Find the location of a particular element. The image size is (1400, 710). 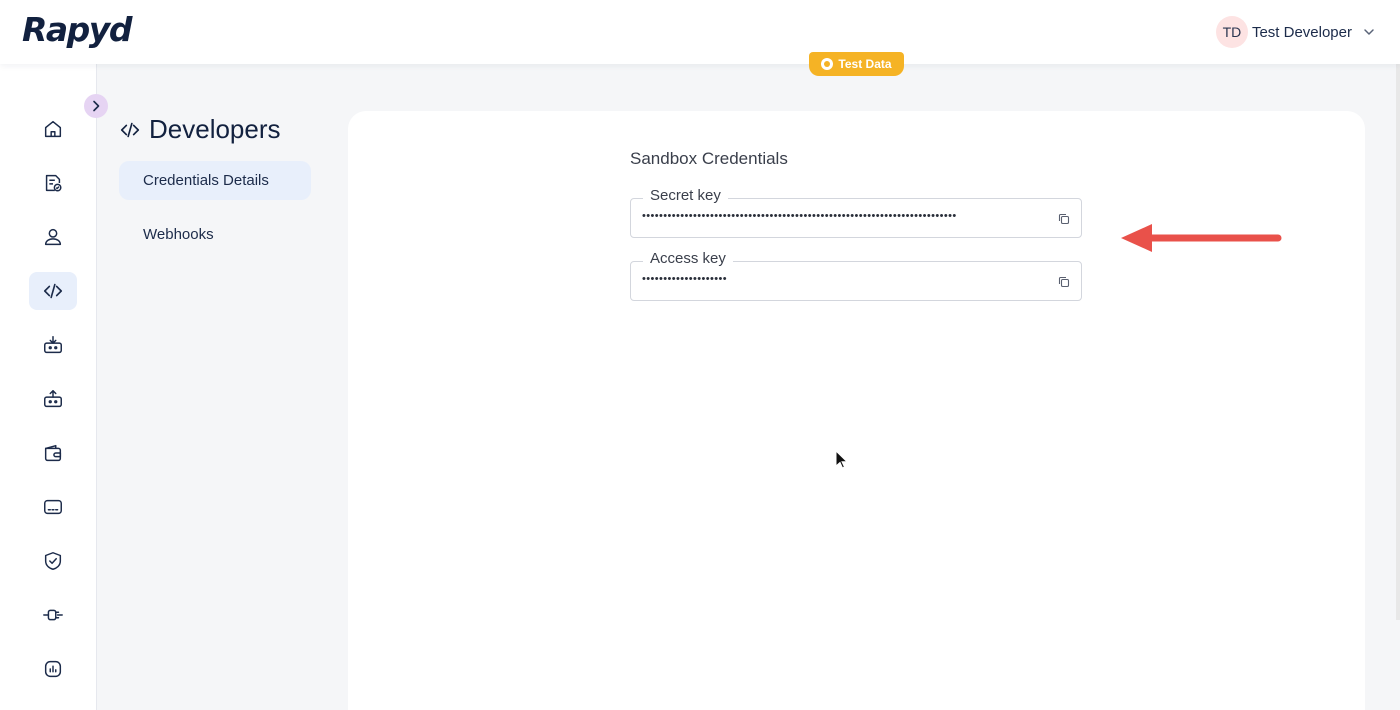

nav-developers is located at coordinates (53, 291).